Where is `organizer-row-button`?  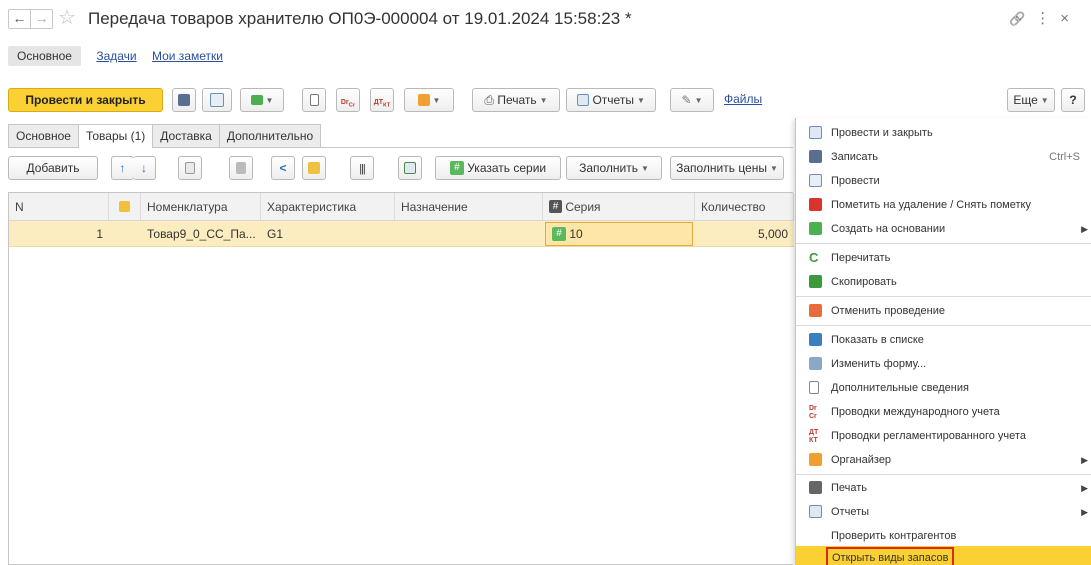
organizer-row-button is located at coordinates (314, 168).